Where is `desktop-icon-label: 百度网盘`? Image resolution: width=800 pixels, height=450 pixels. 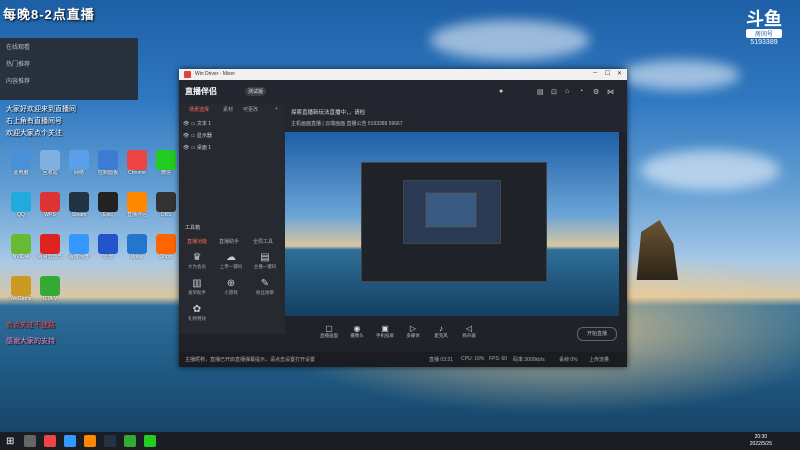
desktop-icon-label: 百度网盘 is located at coordinates (78, 257).